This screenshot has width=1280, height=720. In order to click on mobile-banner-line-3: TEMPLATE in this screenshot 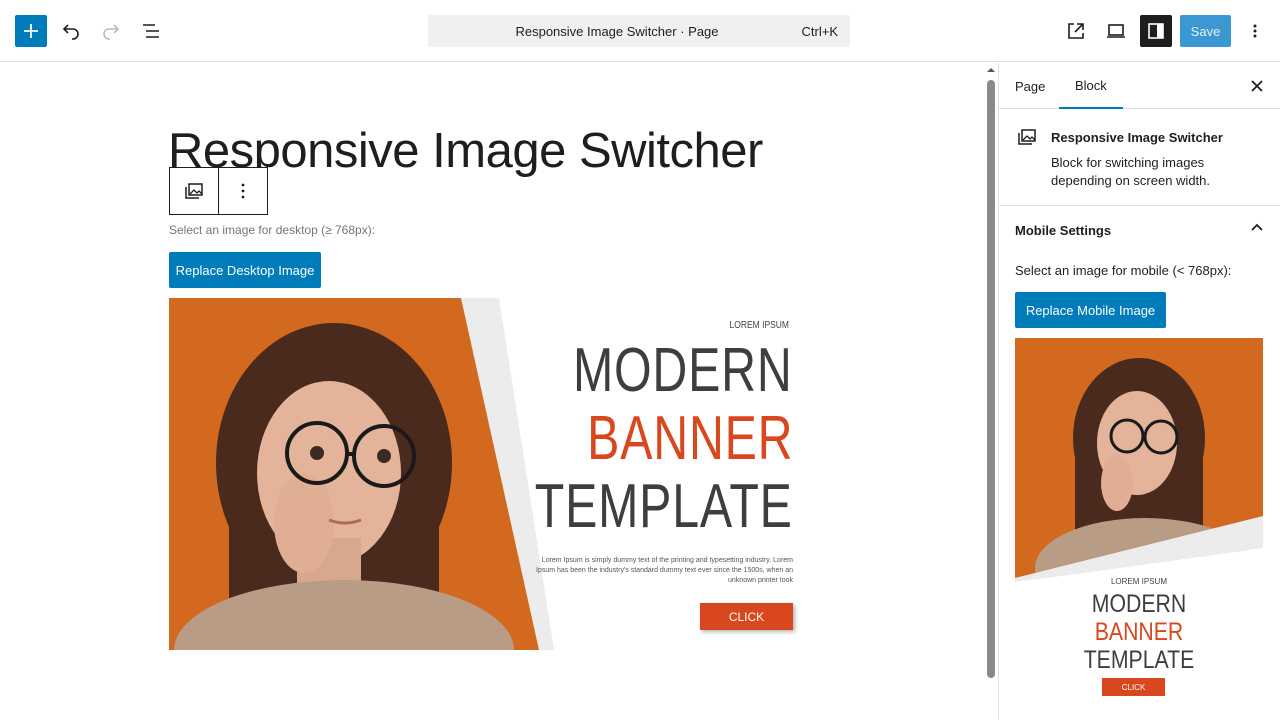, I will do `click(1139, 660)`.